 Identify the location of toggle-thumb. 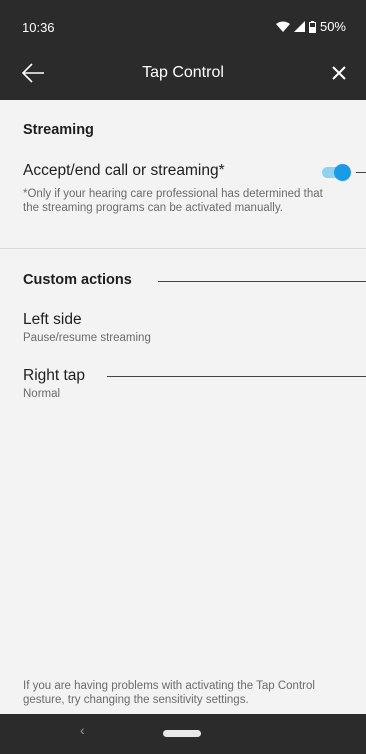
(342, 172).